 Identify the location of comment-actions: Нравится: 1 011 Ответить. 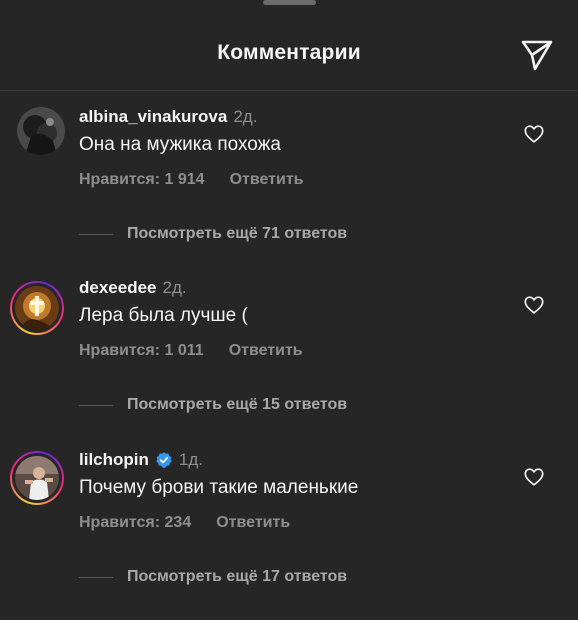
(191, 351).